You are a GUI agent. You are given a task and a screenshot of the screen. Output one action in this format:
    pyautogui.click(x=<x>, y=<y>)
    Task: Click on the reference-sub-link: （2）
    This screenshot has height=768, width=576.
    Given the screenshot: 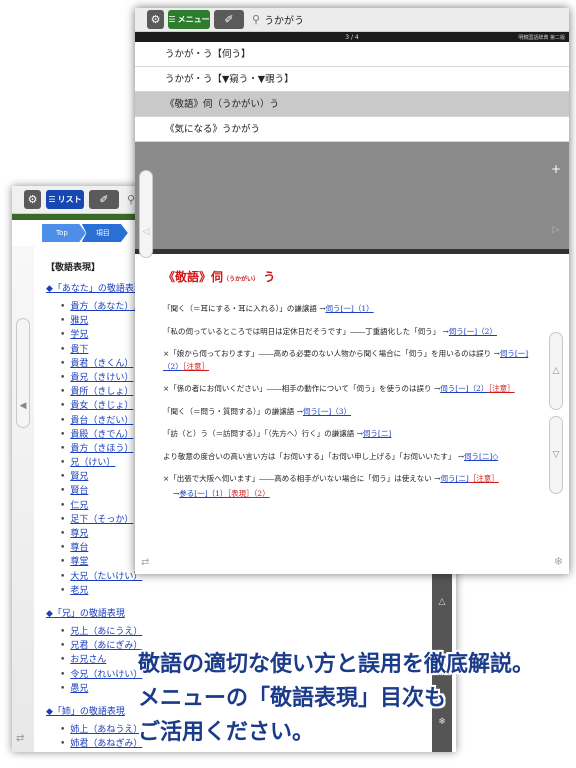 What is the action you would take?
    pyautogui.click(x=262, y=493)
    